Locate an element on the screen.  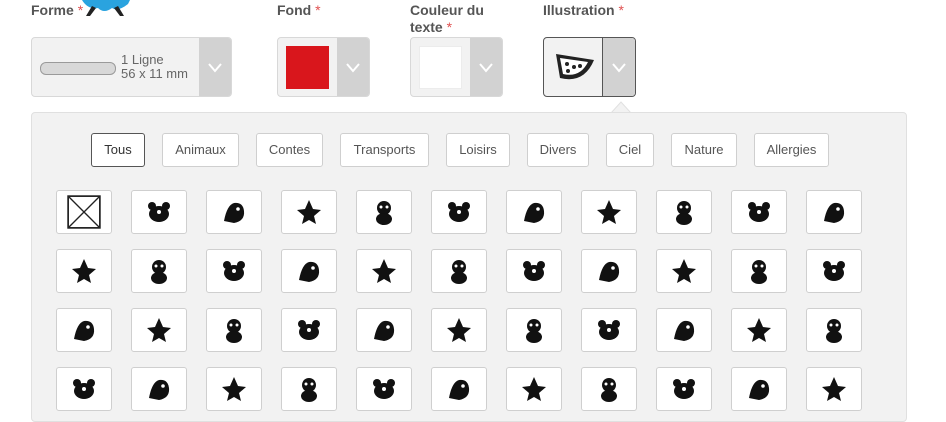
lion-icon is located at coordinates (159, 271).